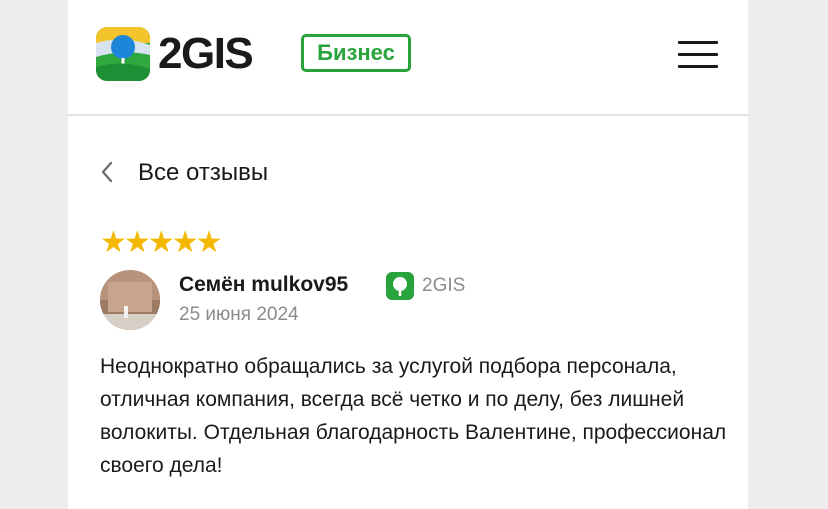 Image resolution: width=828 pixels, height=509 pixels. I want to click on back-label: Все отзывы, so click(203, 172).